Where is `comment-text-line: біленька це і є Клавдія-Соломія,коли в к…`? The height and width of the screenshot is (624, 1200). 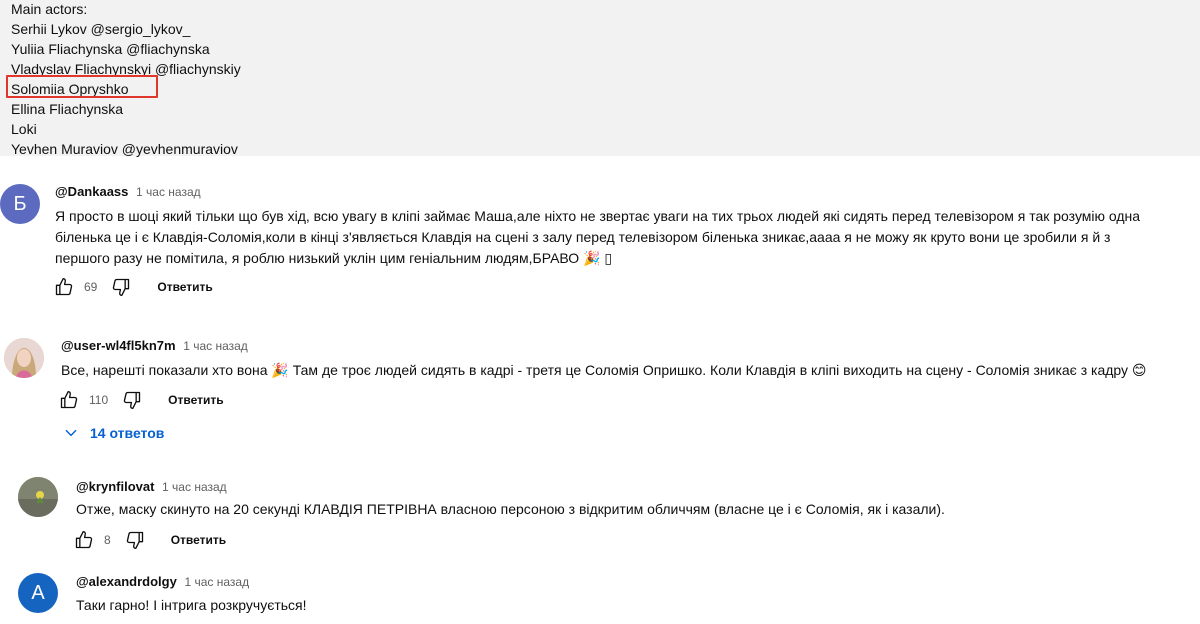
comment-text-line: біленька це і є Клавдія-Соломія,коли в к… is located at coordinates (583, 237).